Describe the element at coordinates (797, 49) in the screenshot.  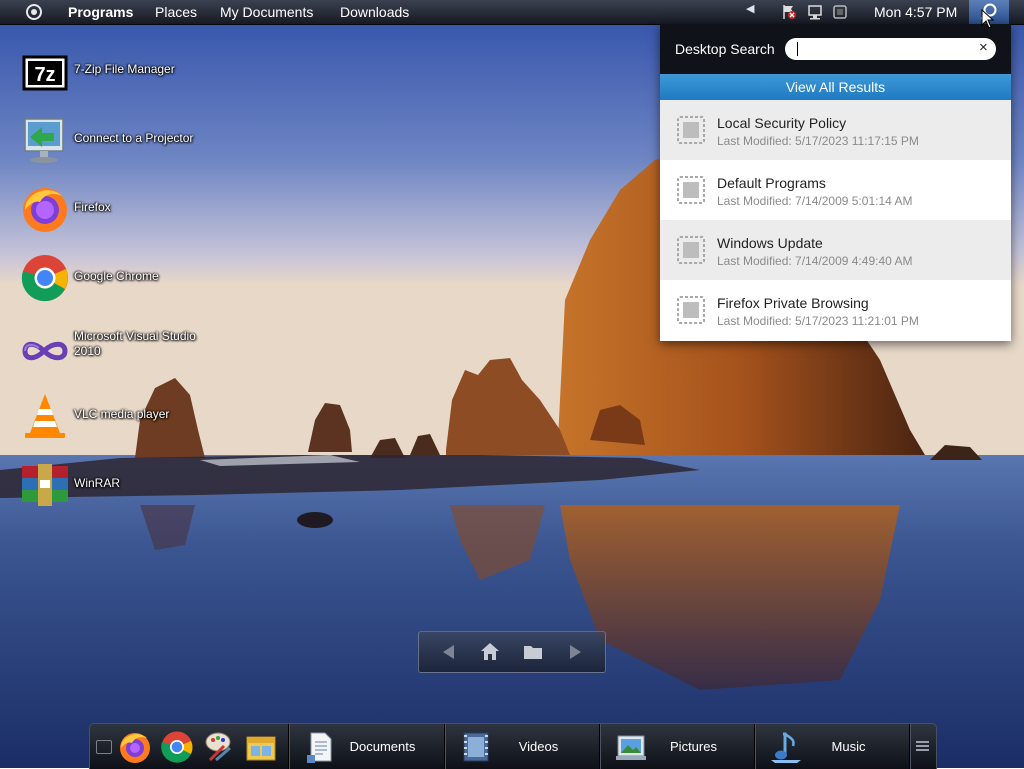
I see `text-caret` at that location.